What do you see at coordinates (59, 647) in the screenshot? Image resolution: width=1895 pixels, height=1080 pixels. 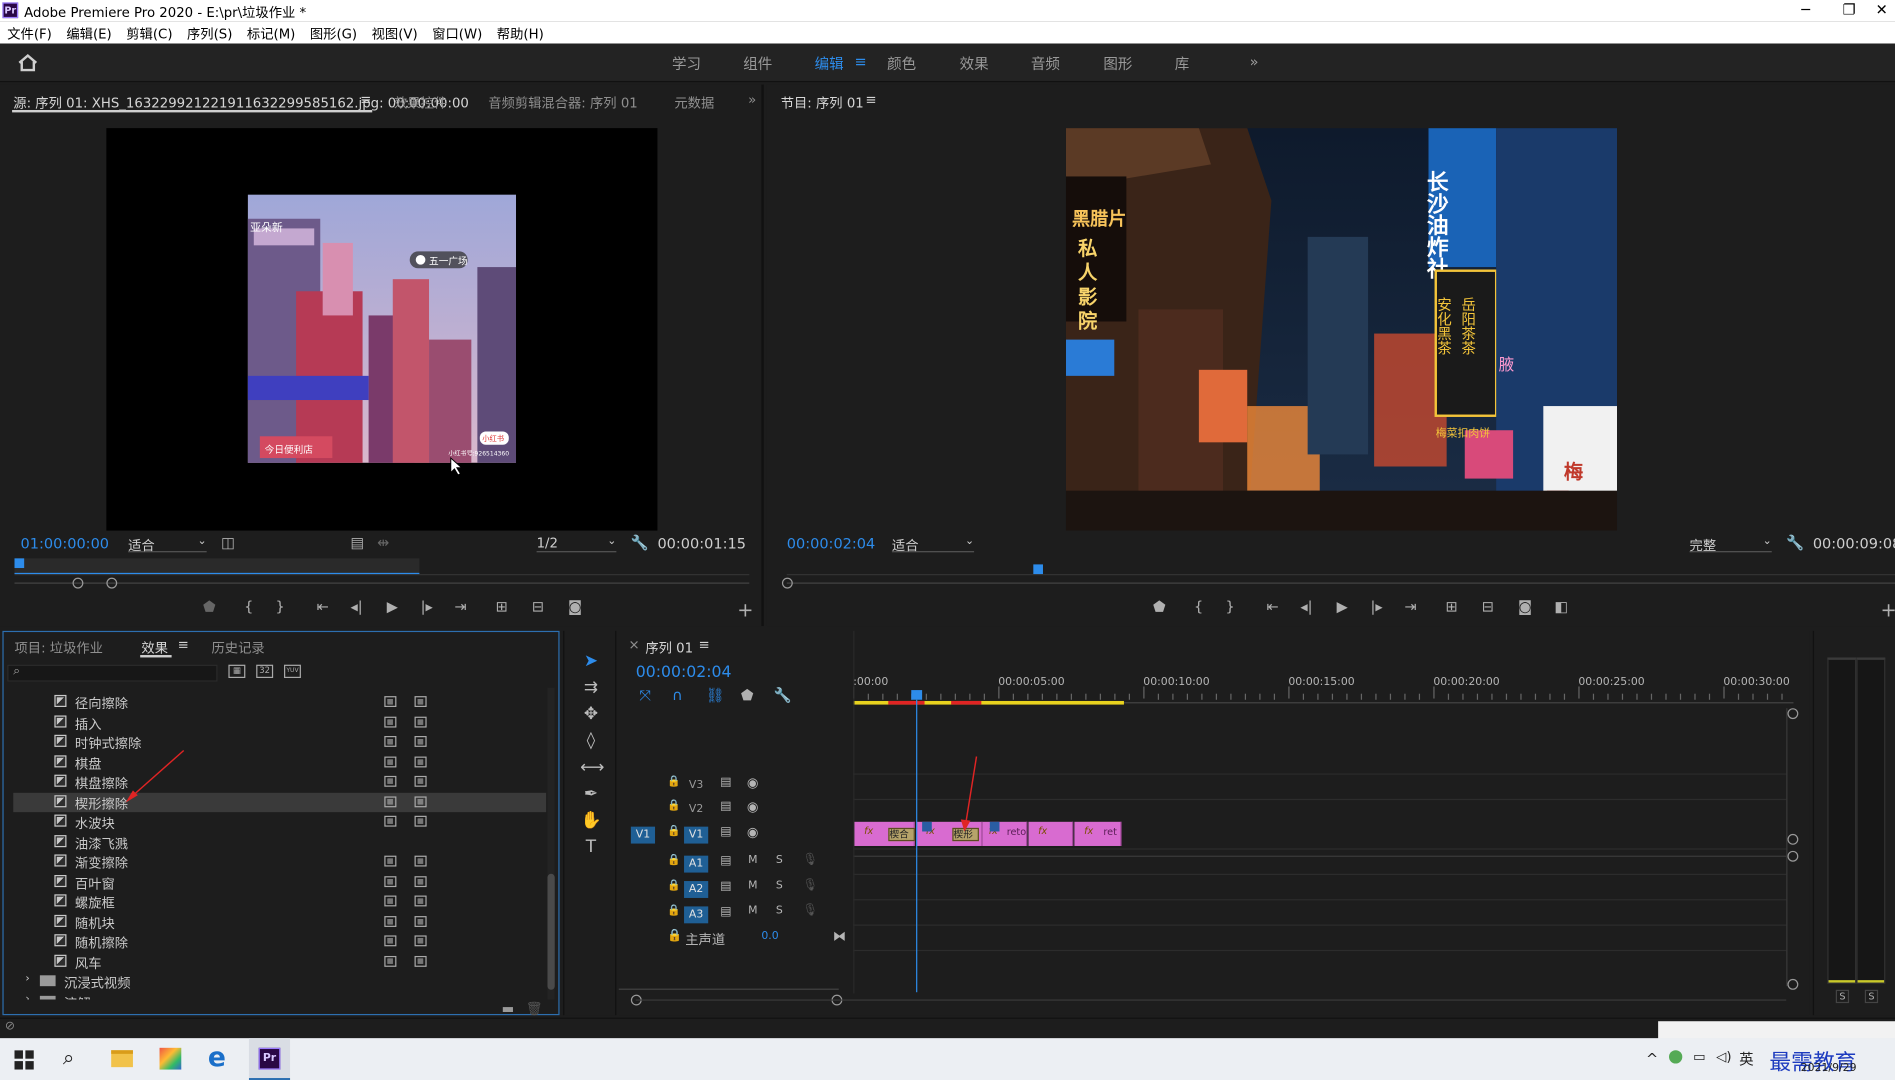 I see `tab-project: 项目: 垃圾作业` at bounding box center [59, 647].